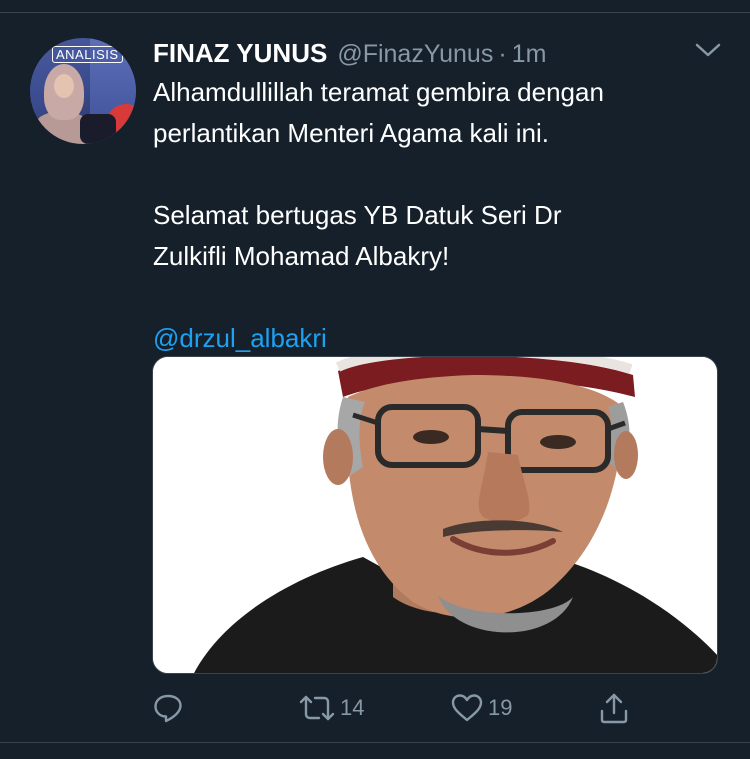 Image resolution: width=750 pixels, height=759 pixels. What do you see at coordinates (708, 50) in the screenshot?
I see `chevron-down-icon` at bounding box center [708, 50].